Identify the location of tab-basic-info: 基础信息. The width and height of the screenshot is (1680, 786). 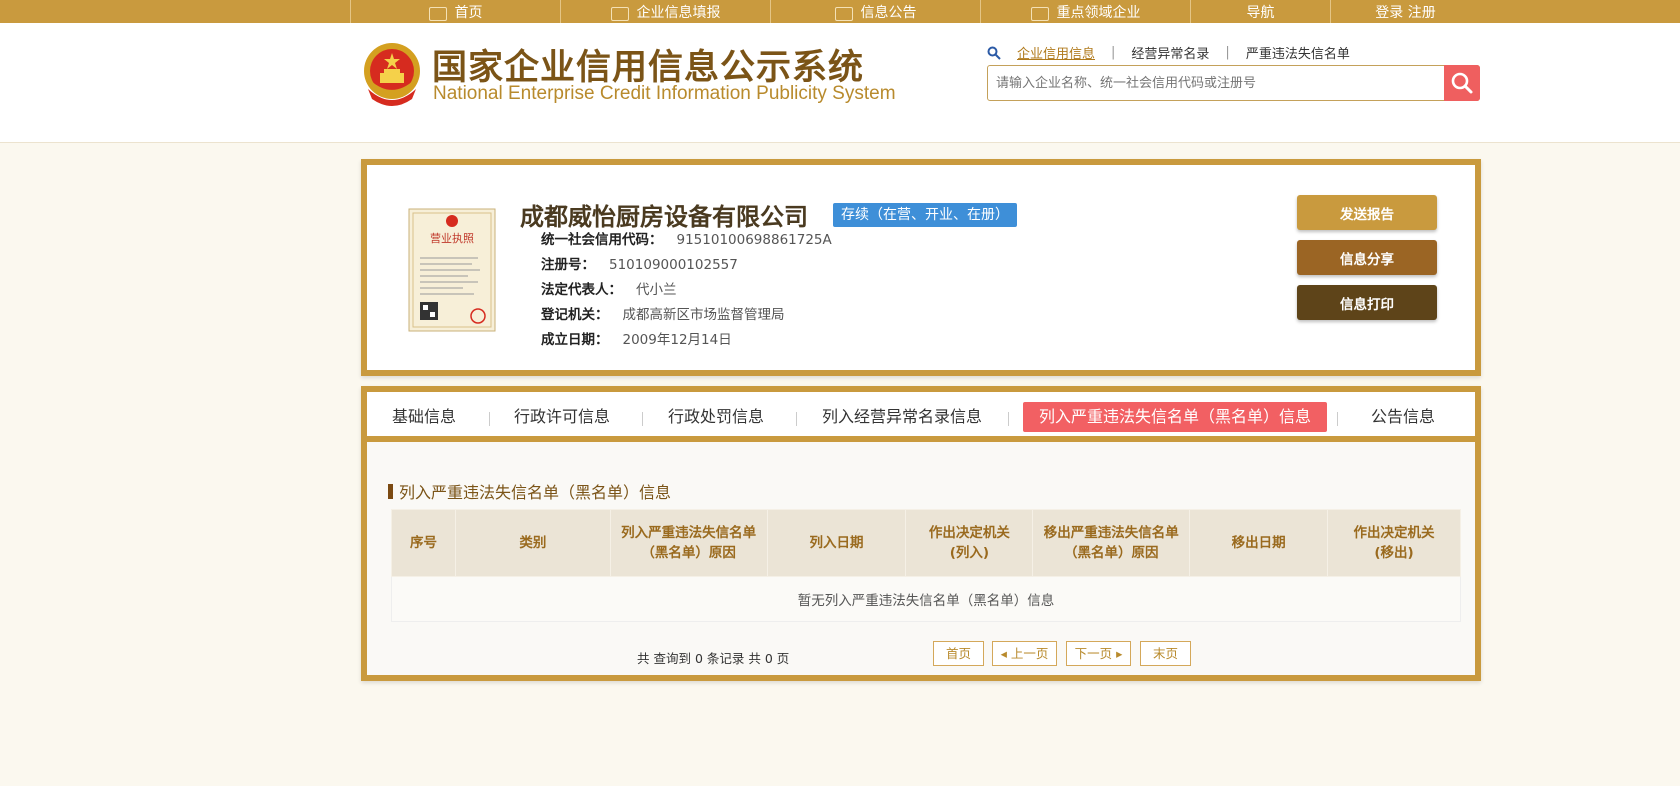
(424, 417).